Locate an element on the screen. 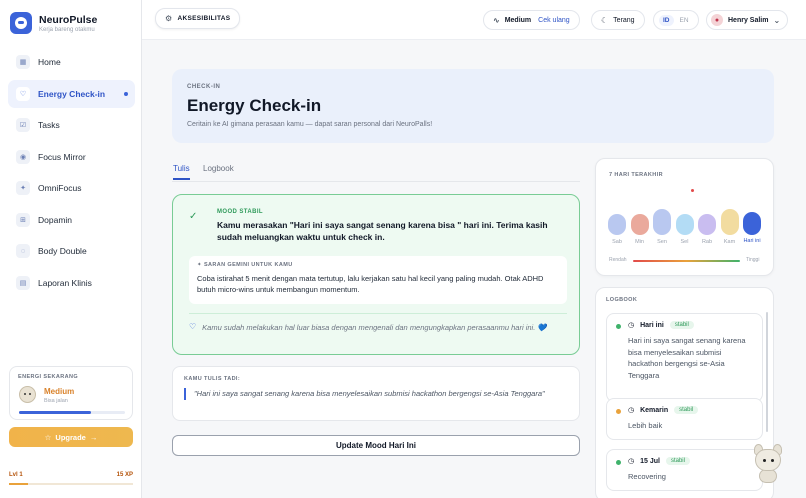 This screenshot has height=498, width=806. star-icon: ☆ is located at coordinates (48, 437).